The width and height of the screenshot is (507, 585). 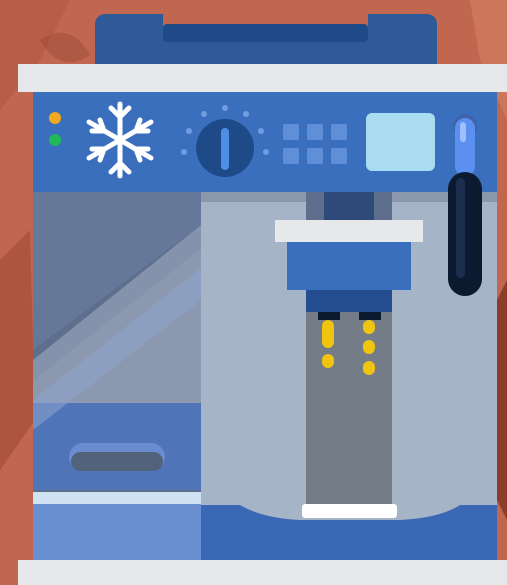 I want to click on bottom-shelf, so click(x=262, y=572).